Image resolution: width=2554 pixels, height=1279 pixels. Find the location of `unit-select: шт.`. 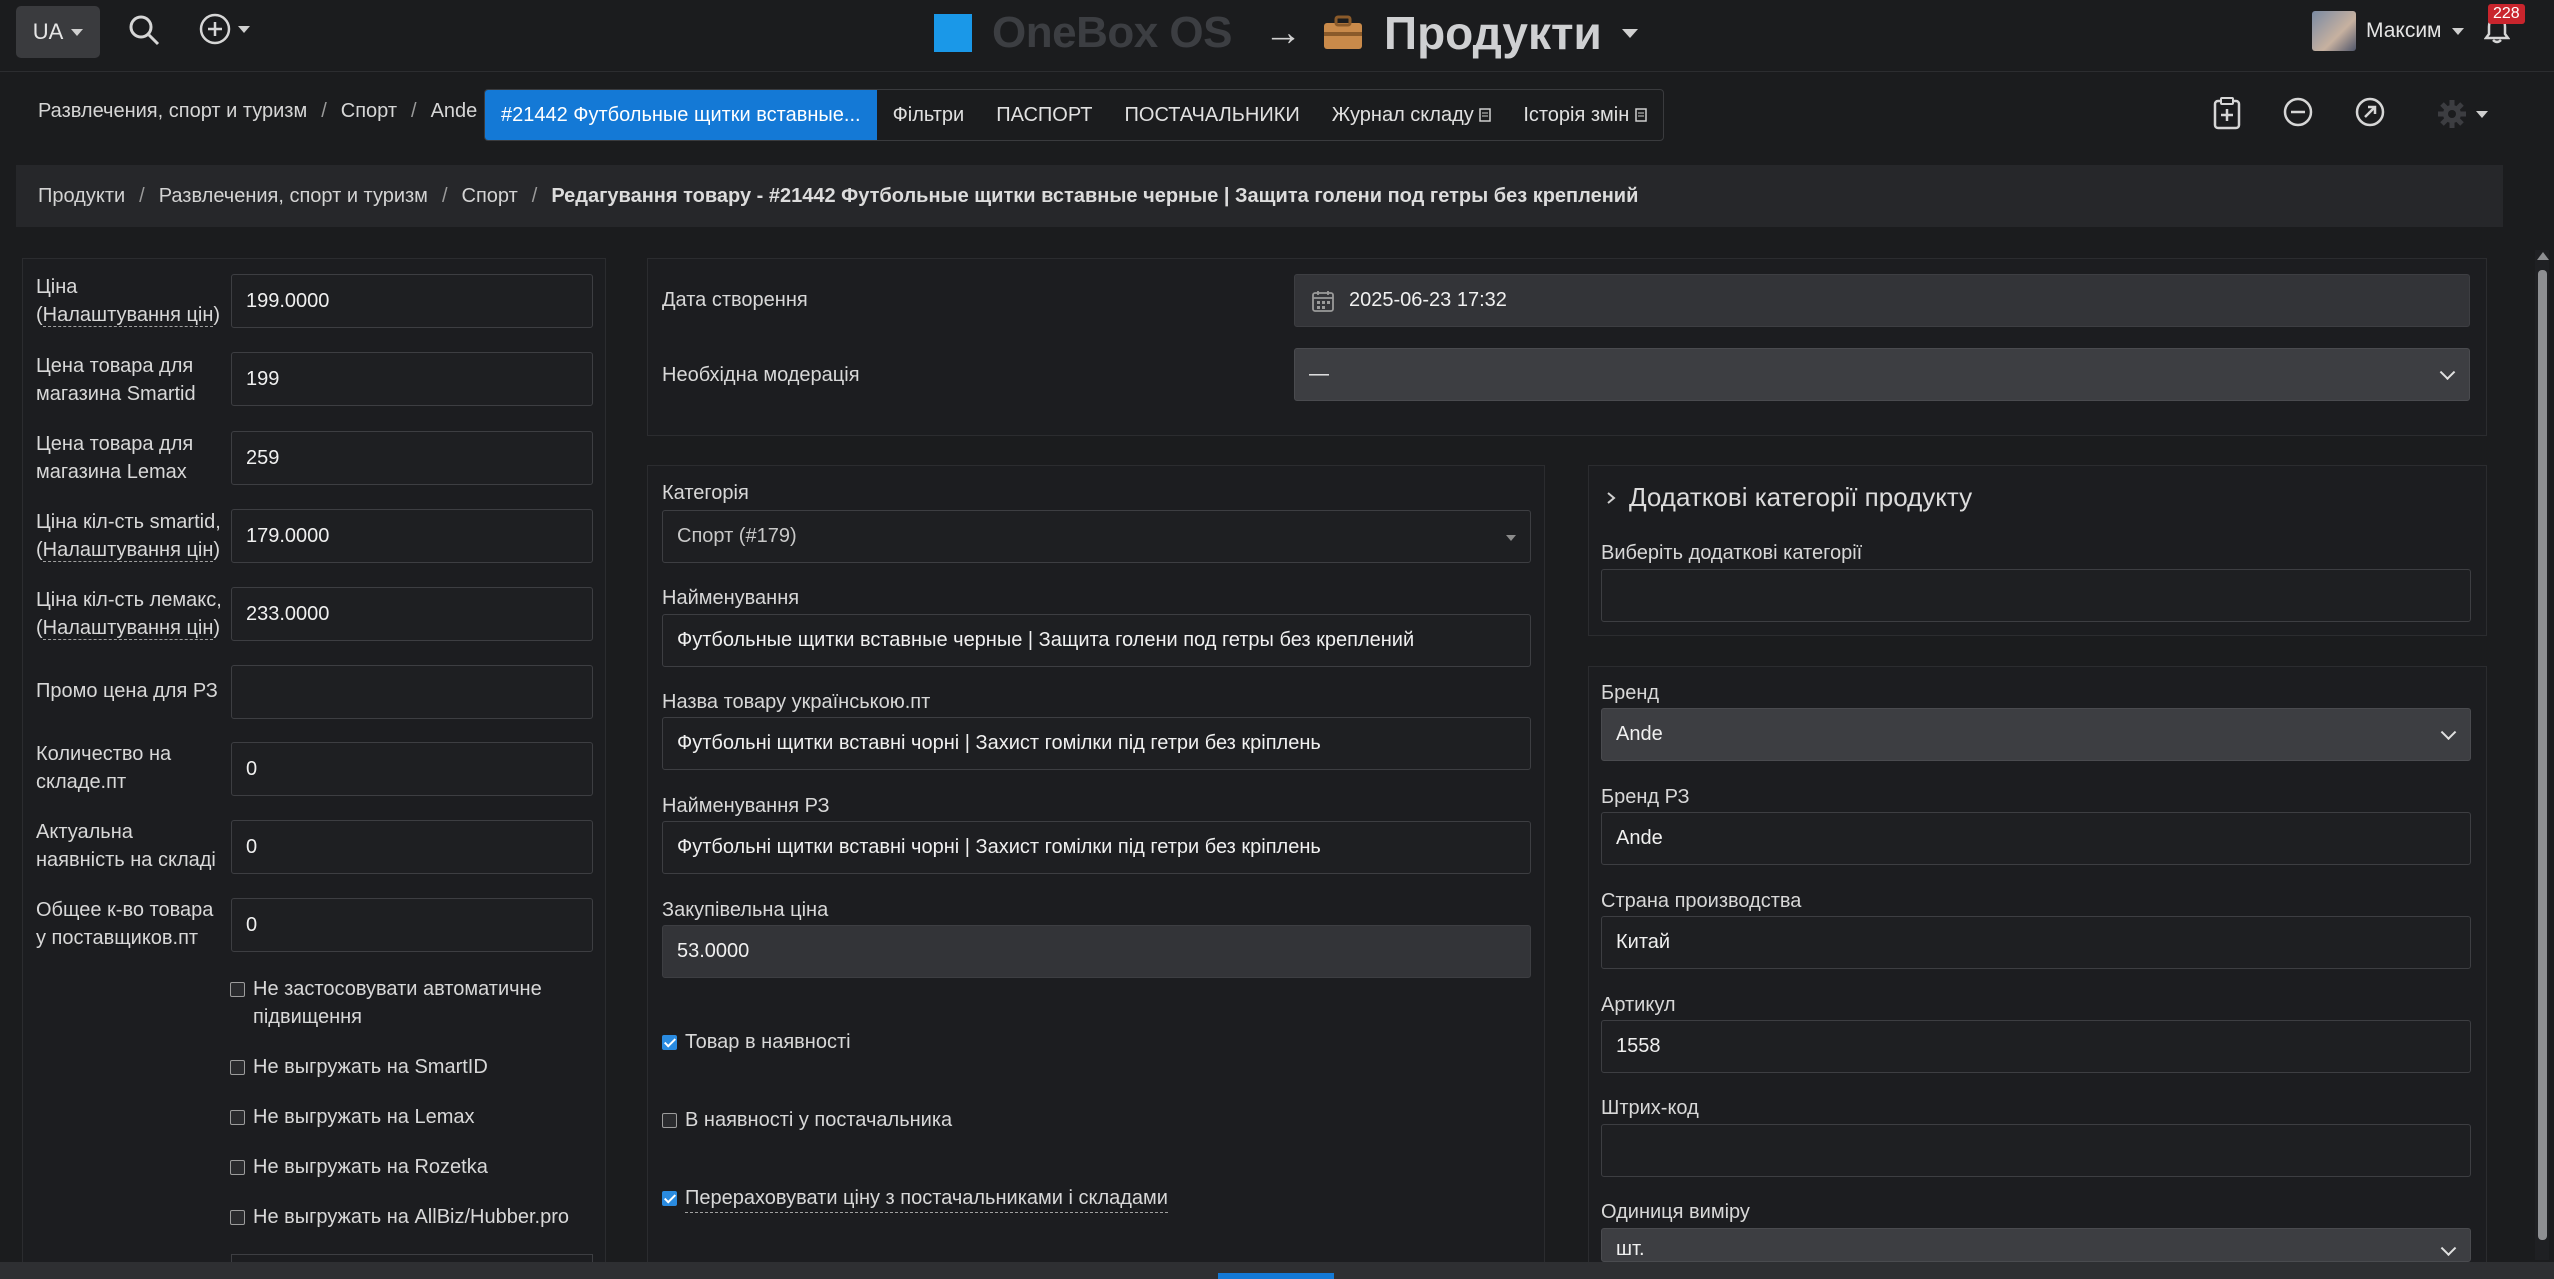

unit-select: шт. is located at coordinates (2036, 1245).